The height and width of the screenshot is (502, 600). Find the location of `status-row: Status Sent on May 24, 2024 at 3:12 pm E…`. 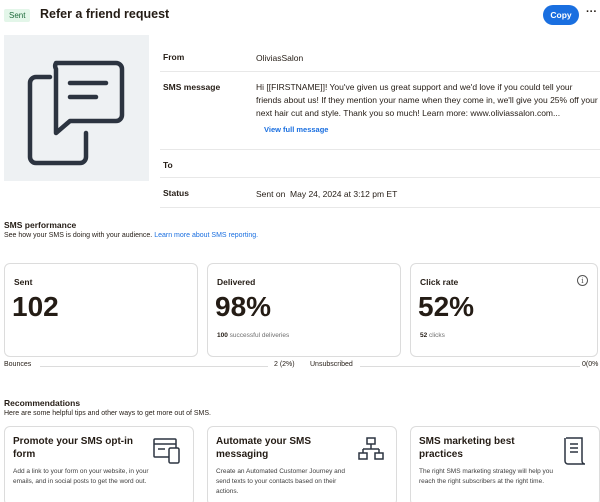

status-row: Status Sent on May 24, 2024 at 3:12 pm E… is located at coordinates (380, 193).